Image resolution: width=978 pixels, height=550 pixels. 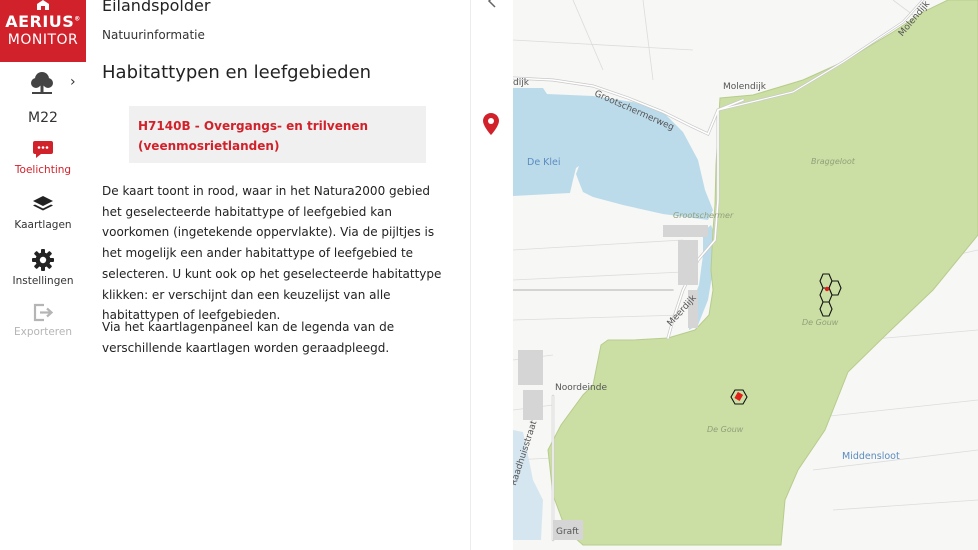 I want to click on layers-icon, so click(x=43, y=203).